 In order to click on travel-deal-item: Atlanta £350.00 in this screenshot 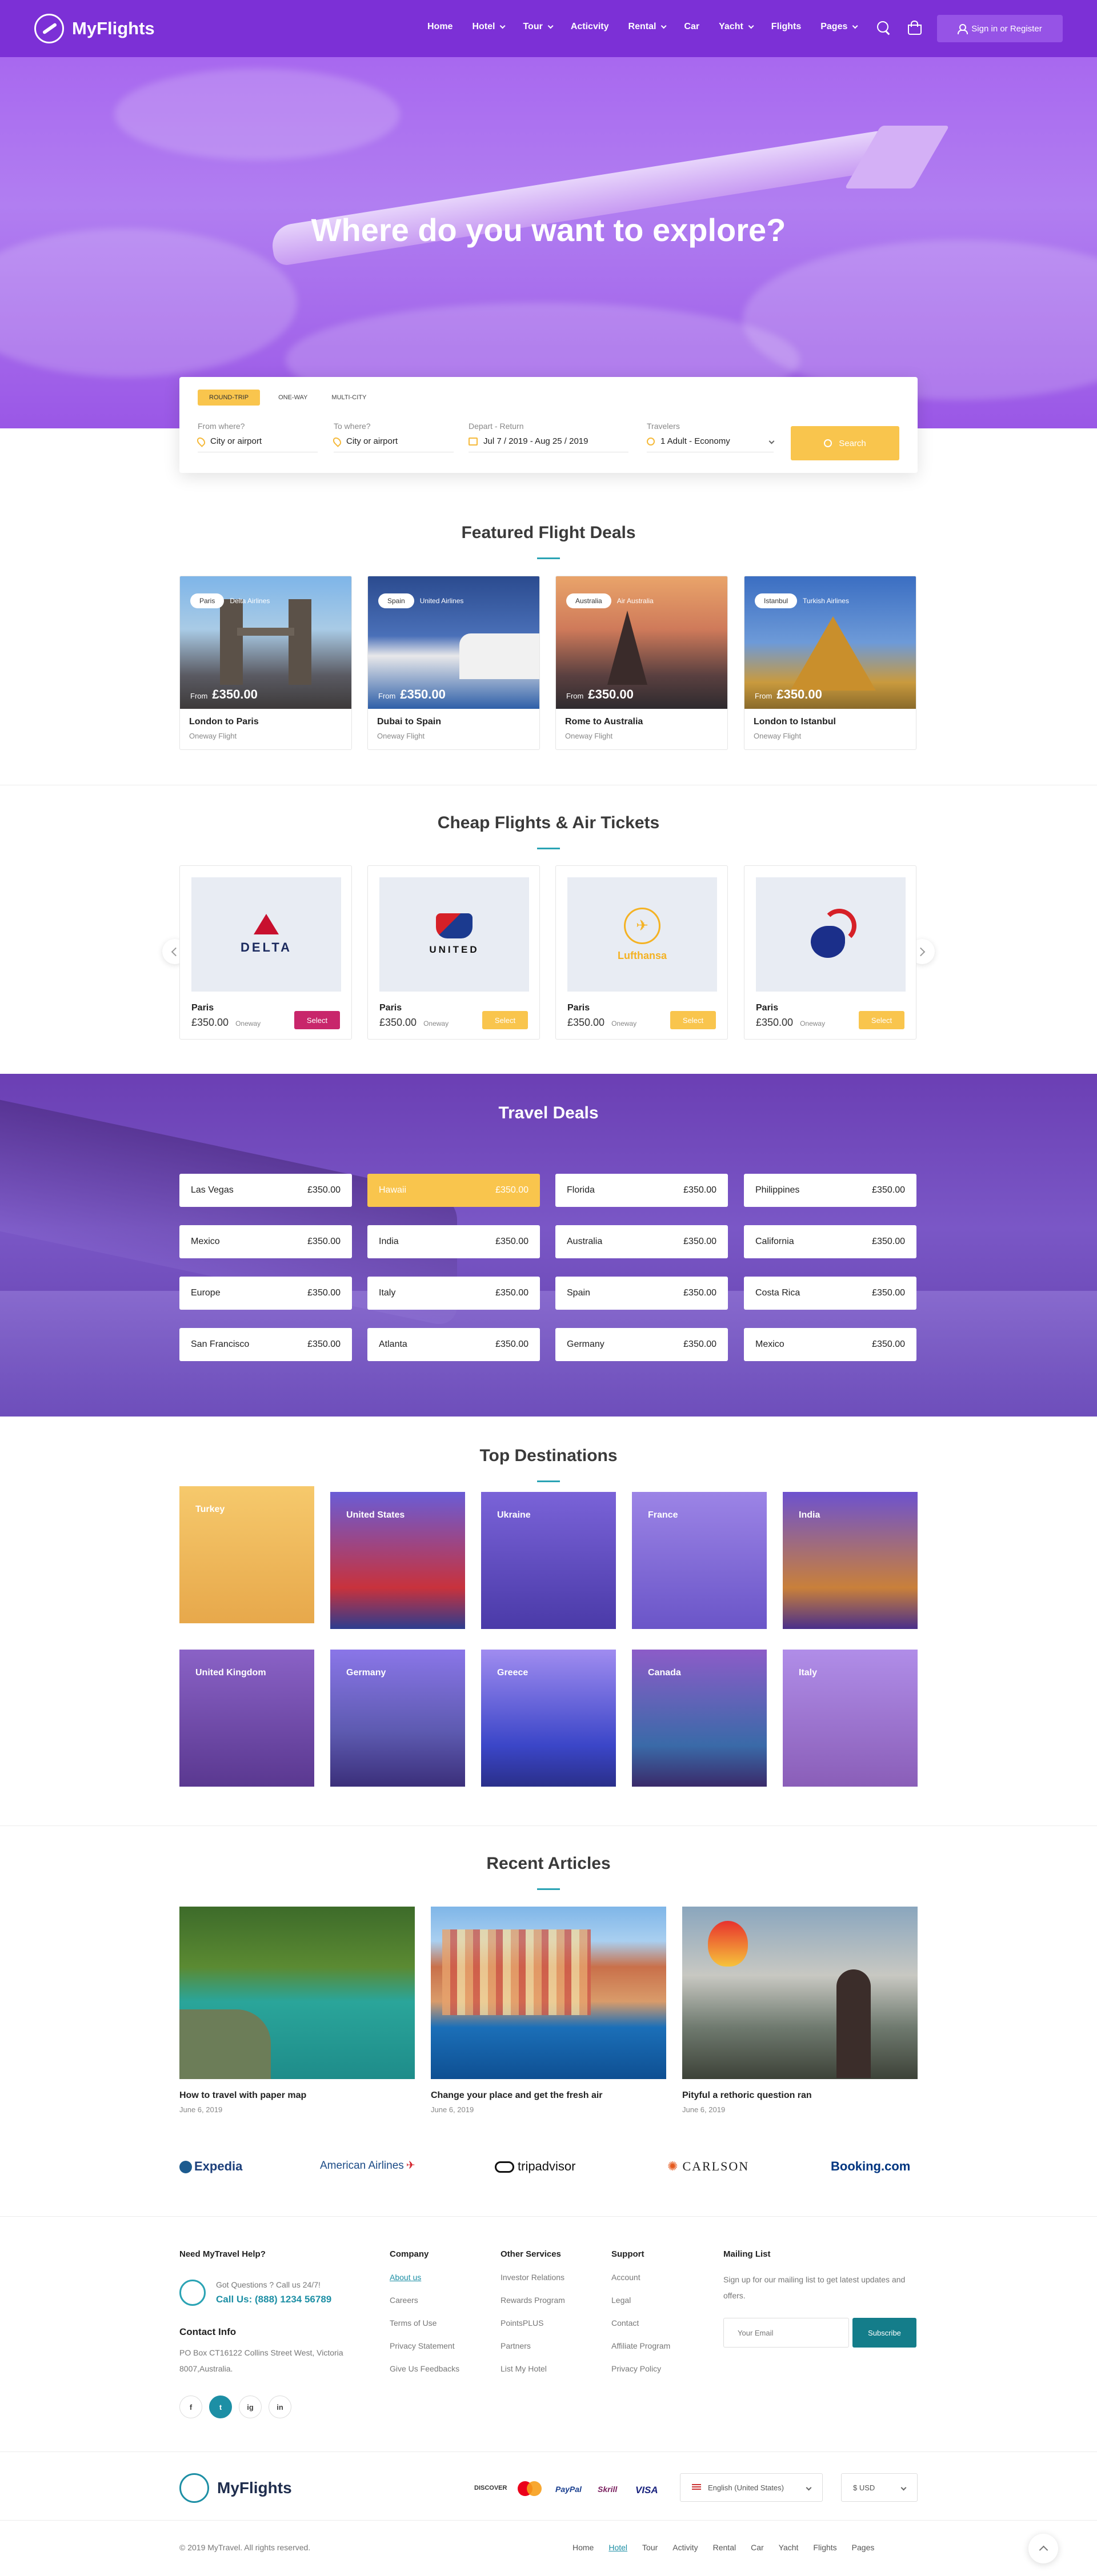, I will do `click(454, 1344)`.